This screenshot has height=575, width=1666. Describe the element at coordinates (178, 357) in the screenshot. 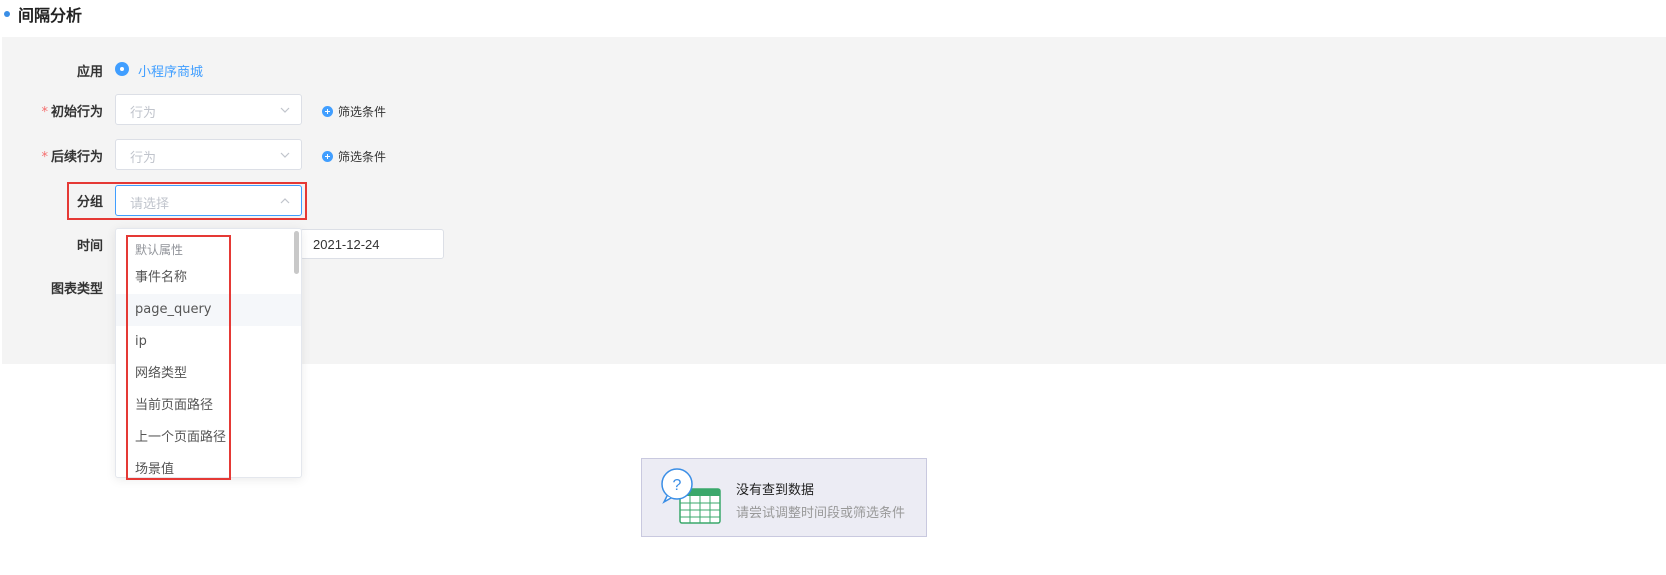

I see `options-highlight-box` at that location.